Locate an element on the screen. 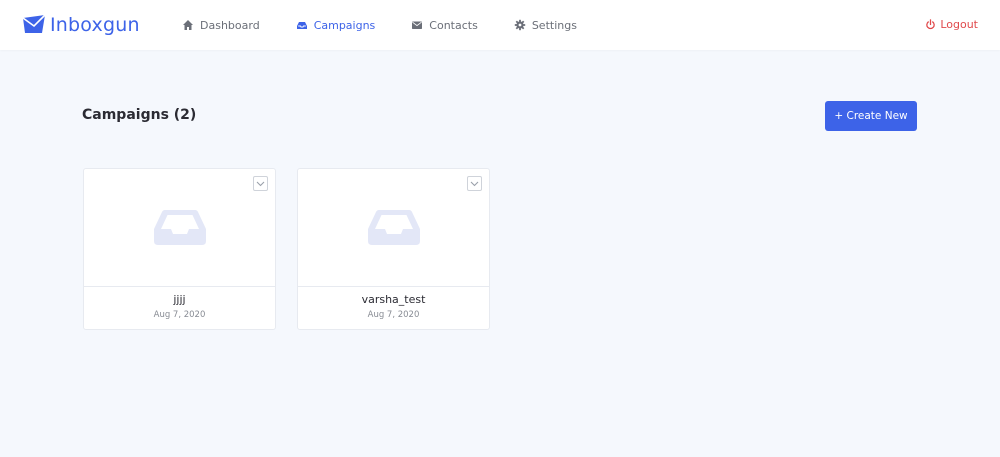 This screenshot has height=457, width=1000. create-new-button: + Create New is located at coordinates (871, 116).